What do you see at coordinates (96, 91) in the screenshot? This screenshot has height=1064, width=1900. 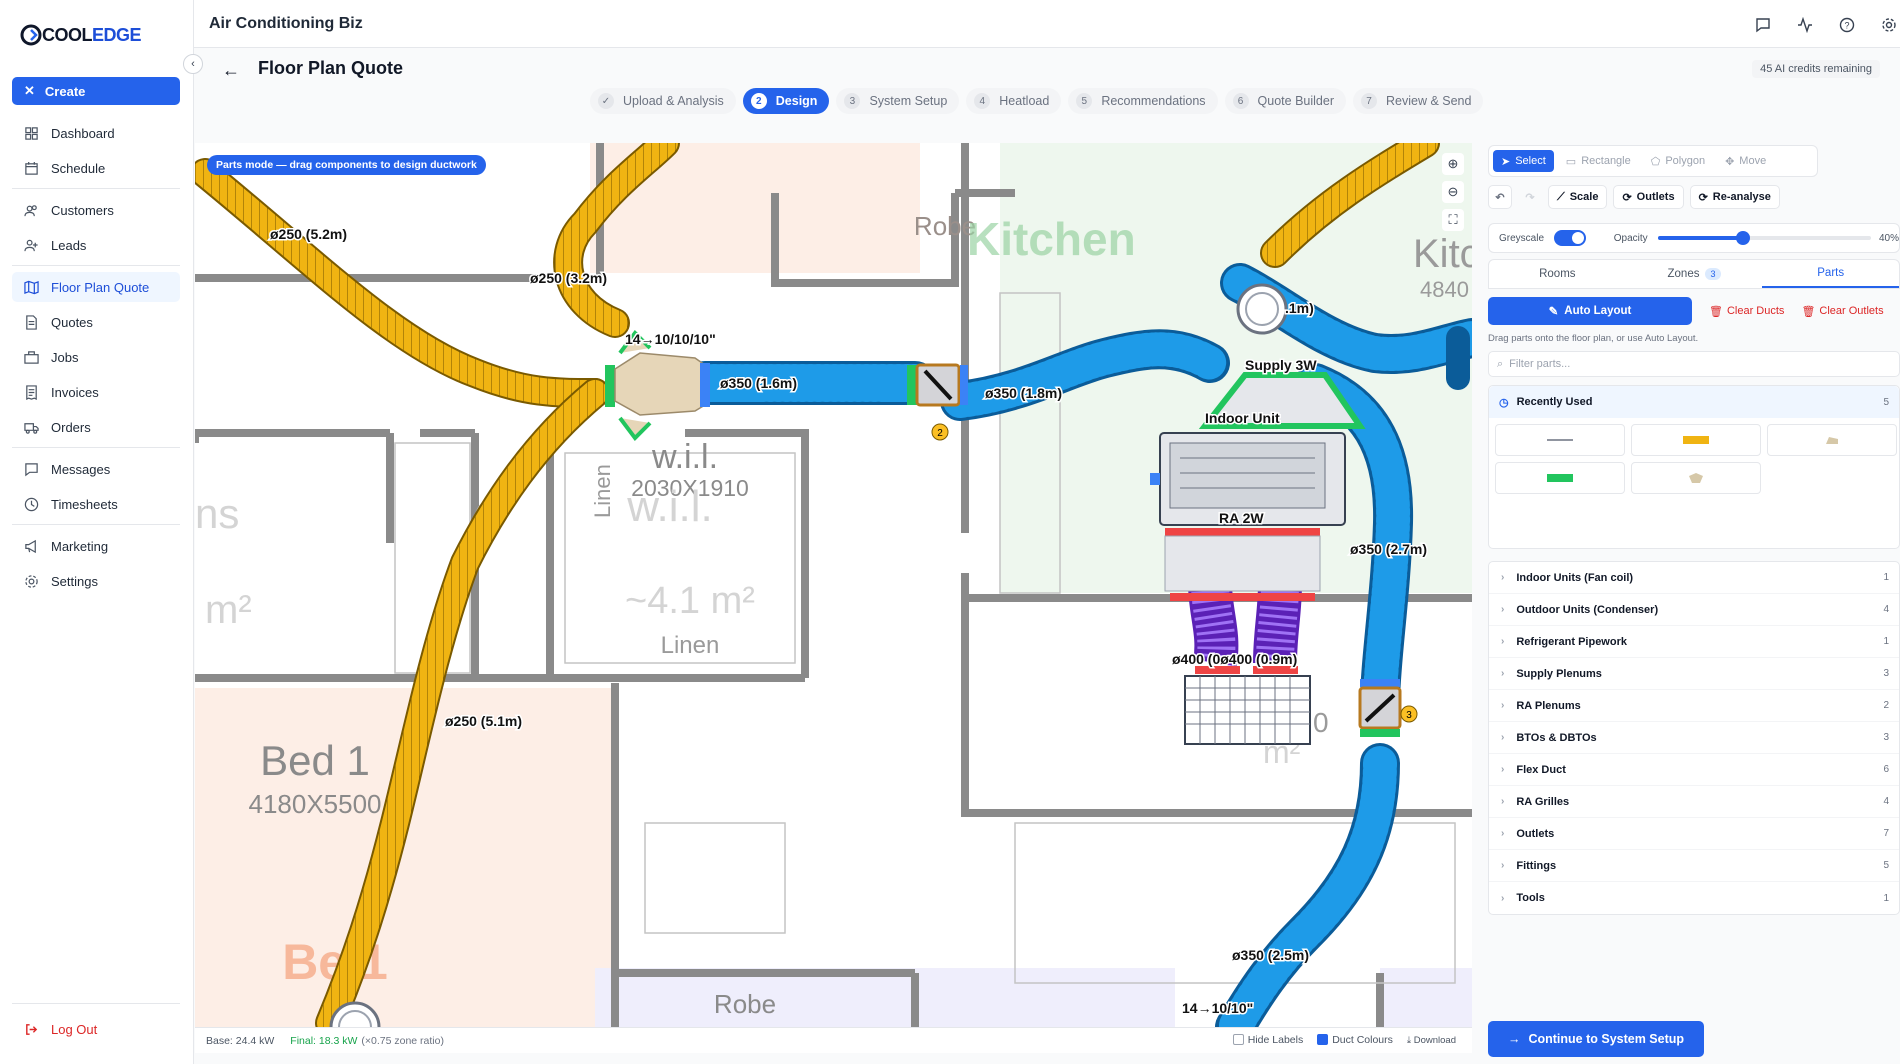 I see `create-button: ✕ Create` at bounding box center [96, 91].